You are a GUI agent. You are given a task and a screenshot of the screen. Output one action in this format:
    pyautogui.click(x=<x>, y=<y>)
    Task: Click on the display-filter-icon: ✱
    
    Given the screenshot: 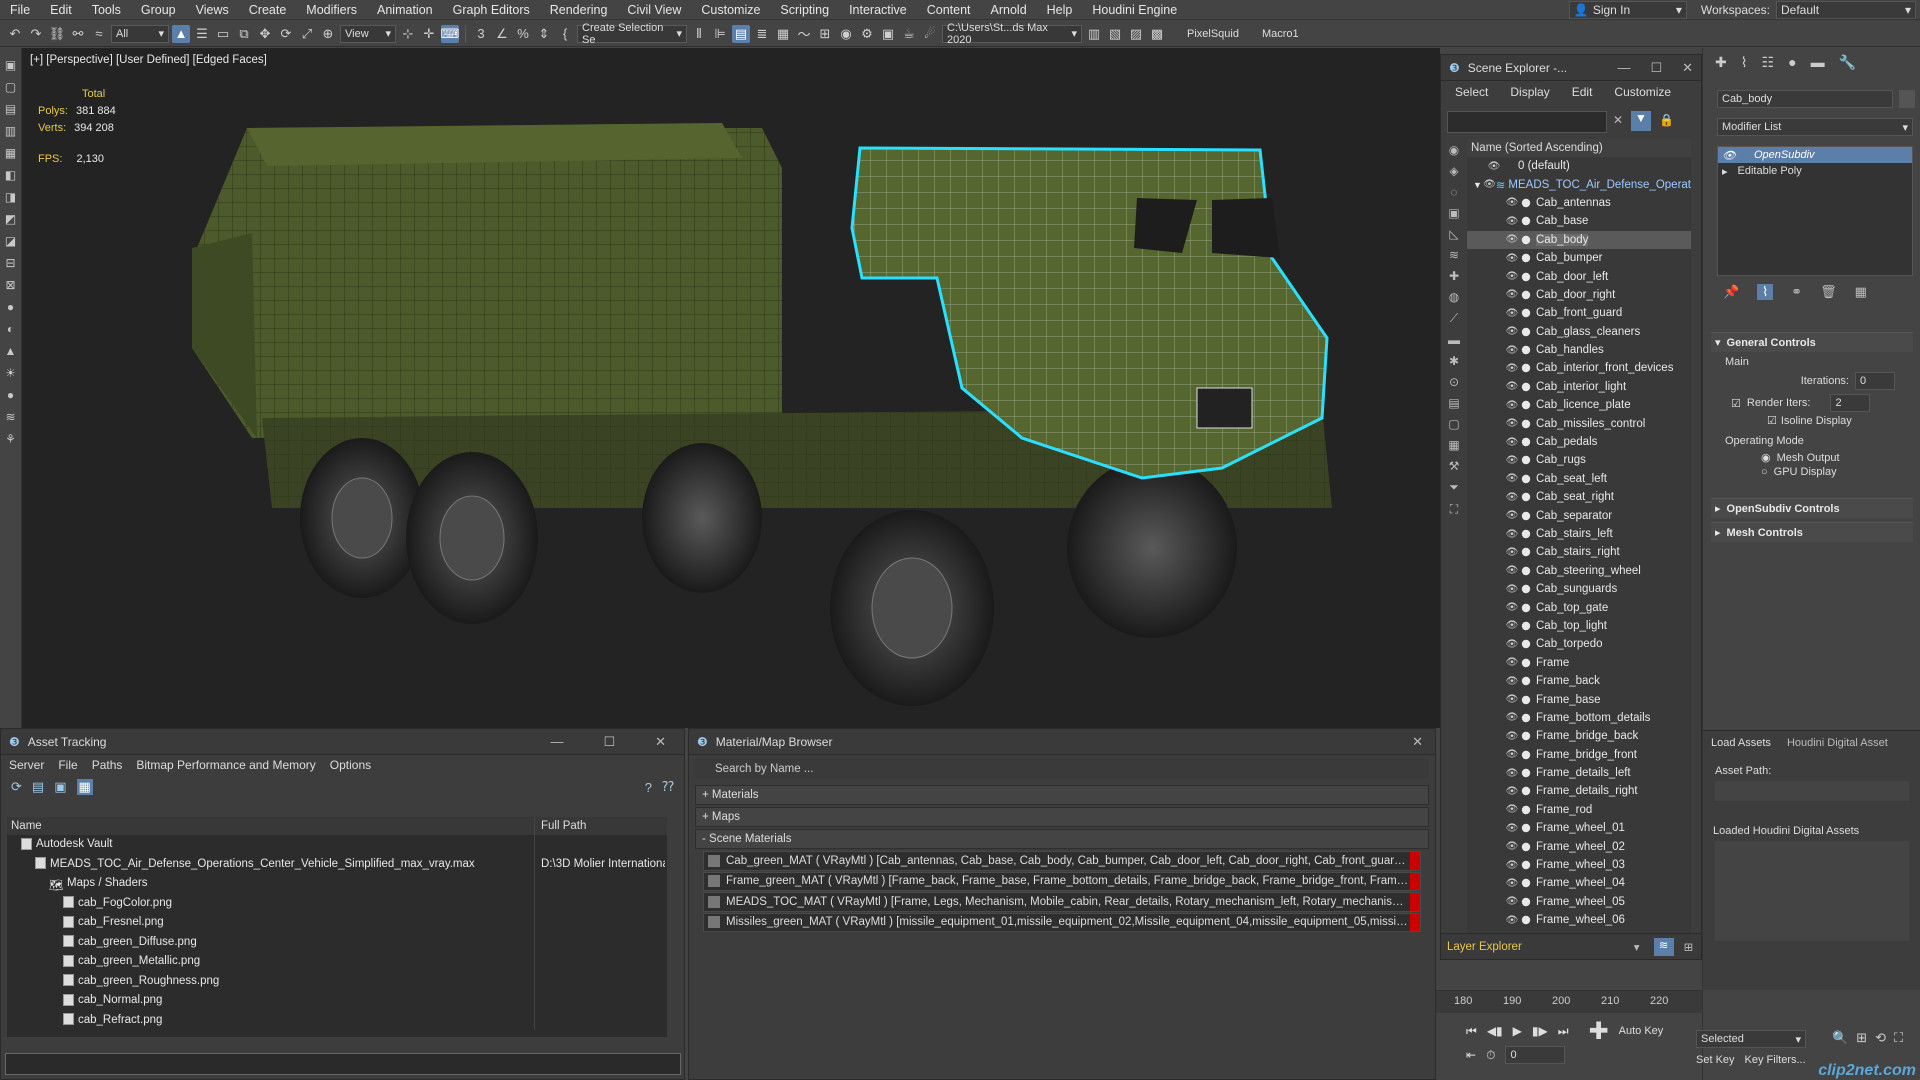 What is the action you would take?
    pyautogui.click(x=1454, y=361)
    